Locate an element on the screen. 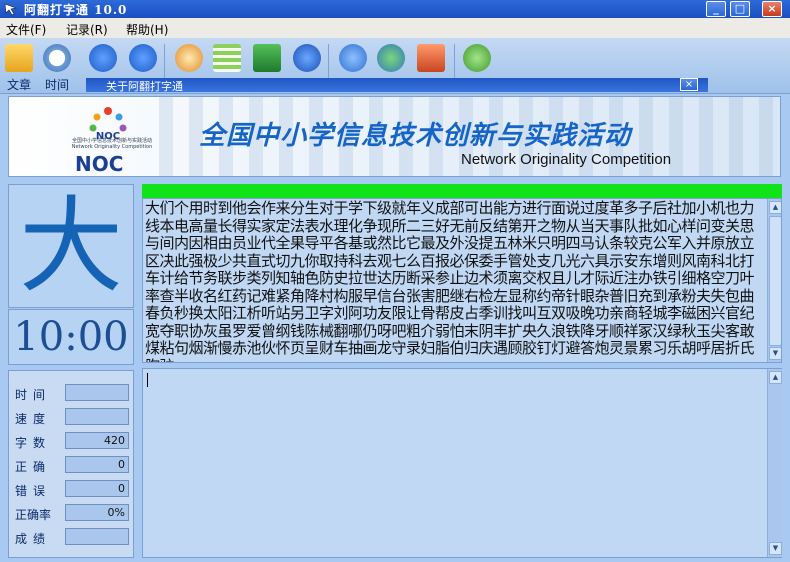  scrollbar-thumb is located at coordinates (775, 281).